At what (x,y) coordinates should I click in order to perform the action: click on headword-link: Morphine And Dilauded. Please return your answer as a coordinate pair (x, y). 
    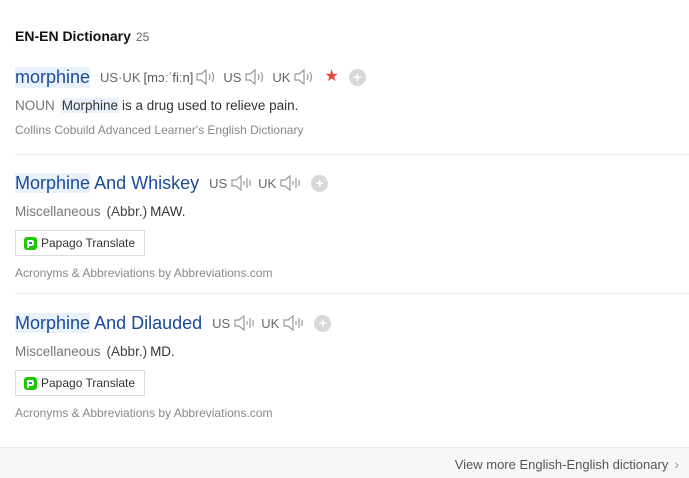
    Looking at the image, I should click on (108, 323).